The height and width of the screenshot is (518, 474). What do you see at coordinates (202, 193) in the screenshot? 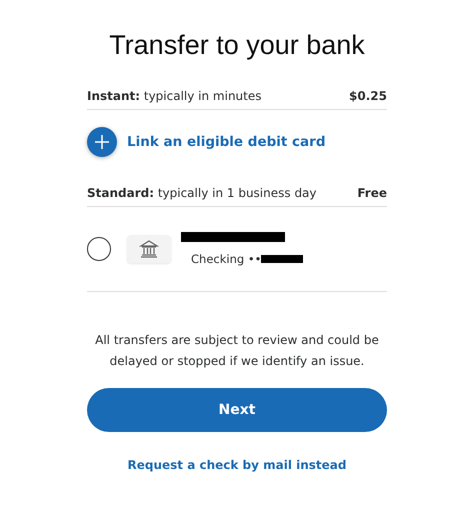
I see `speed-label: Standard: typically in 1 business day` at bounding box center [202, 193].